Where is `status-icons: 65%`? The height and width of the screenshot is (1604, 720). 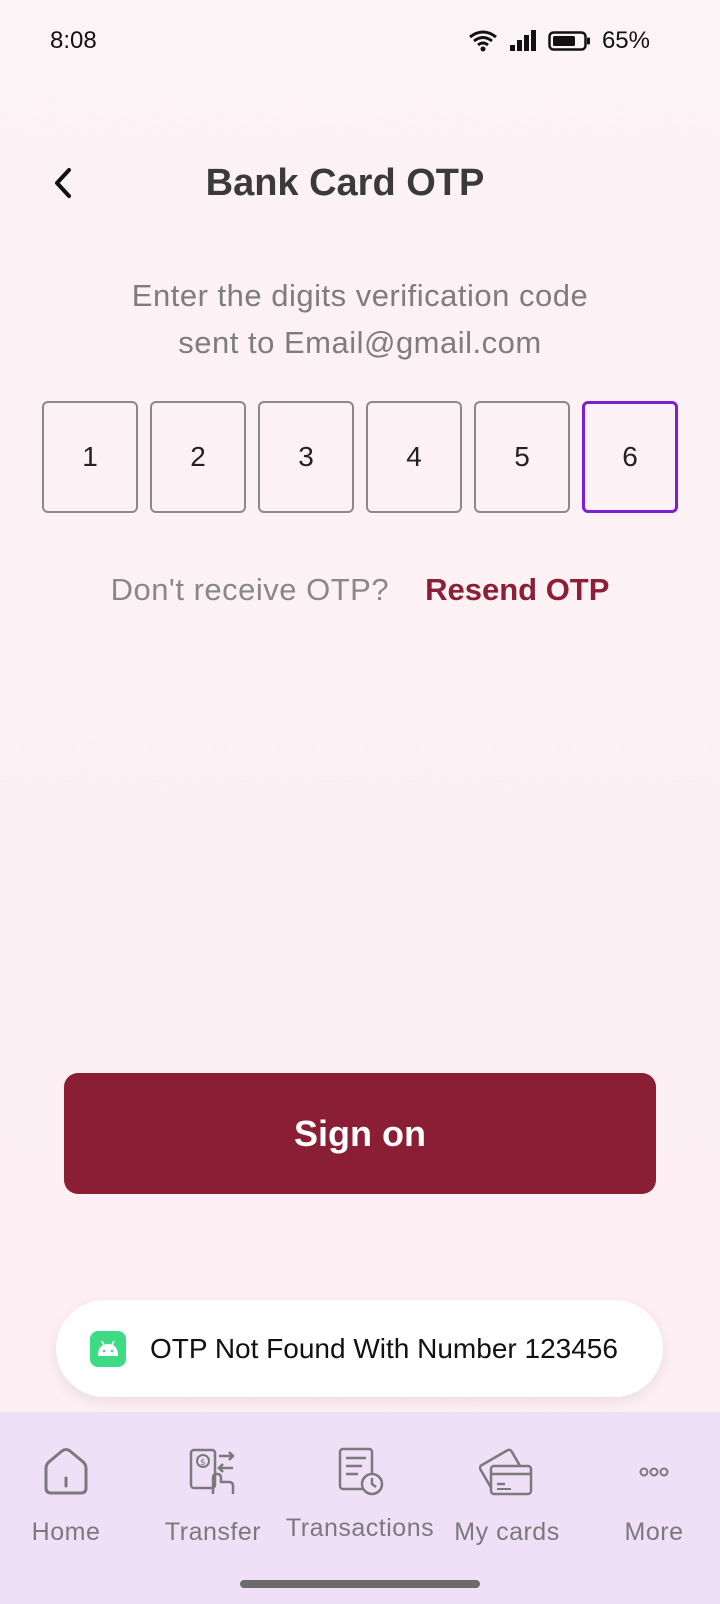 status-icons: 65% is located at coordinates (559, 41).